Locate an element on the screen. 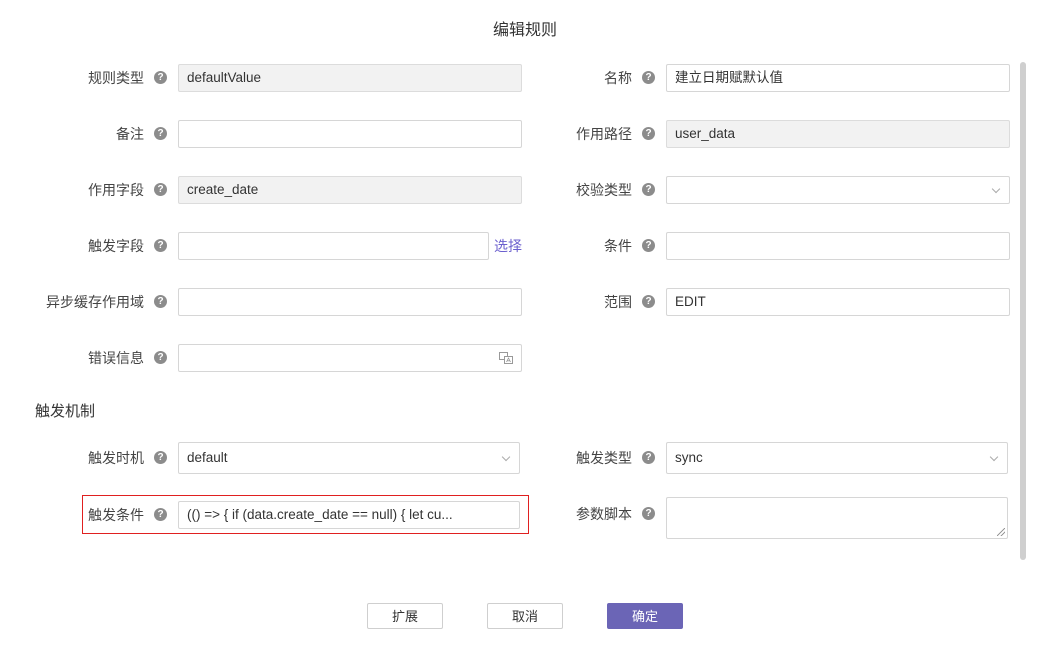  rule-type-help-icon: ? is located at coordinates (160, 77).